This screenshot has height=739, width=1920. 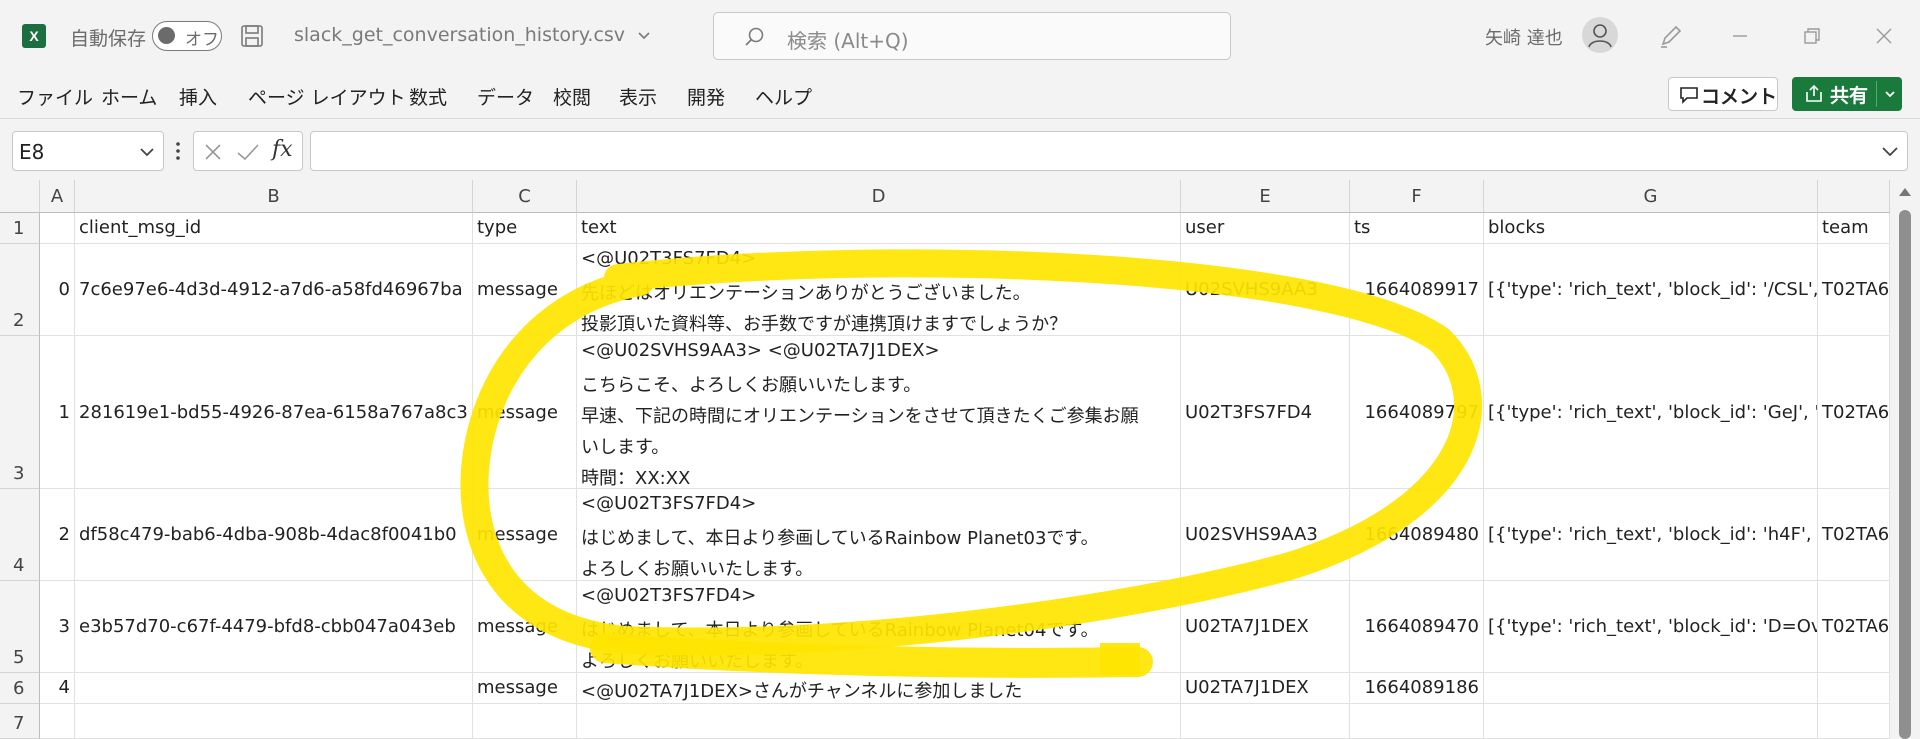 What do you see at coordinates (274, 196) in the screenshot?
I see `column-header-b: B` at bounding box center [274, 196].